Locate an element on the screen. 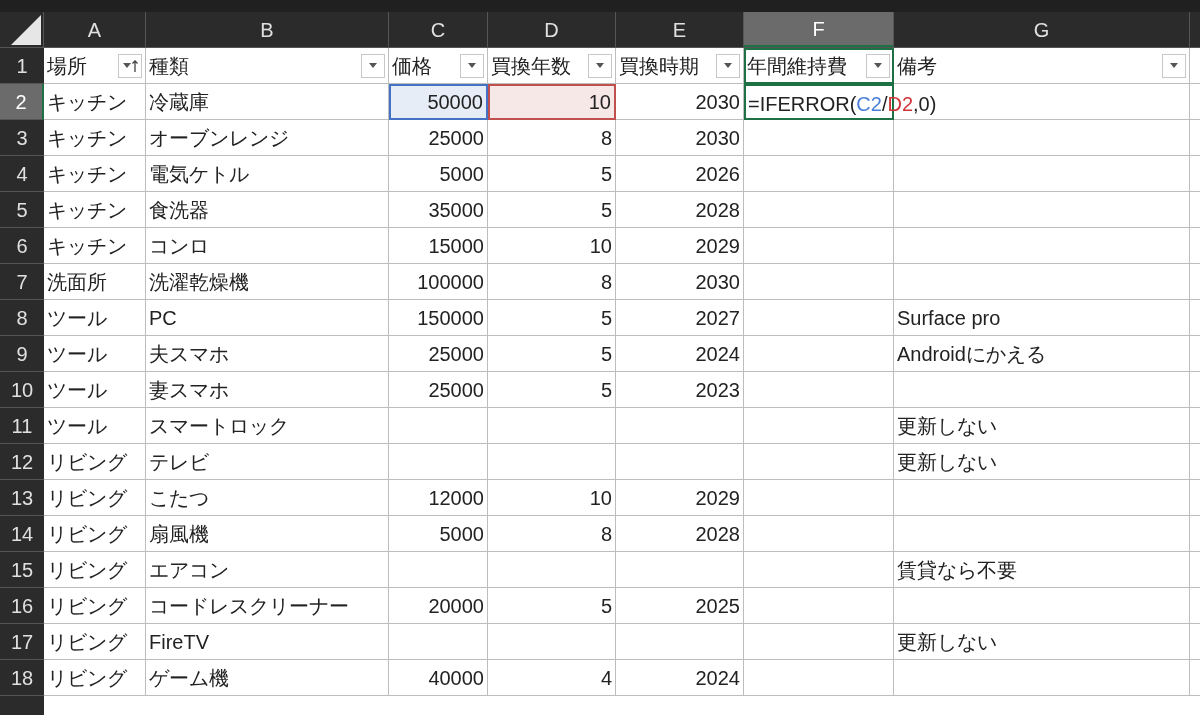  table-cell: 2025 is located at coordinates (680, 606).